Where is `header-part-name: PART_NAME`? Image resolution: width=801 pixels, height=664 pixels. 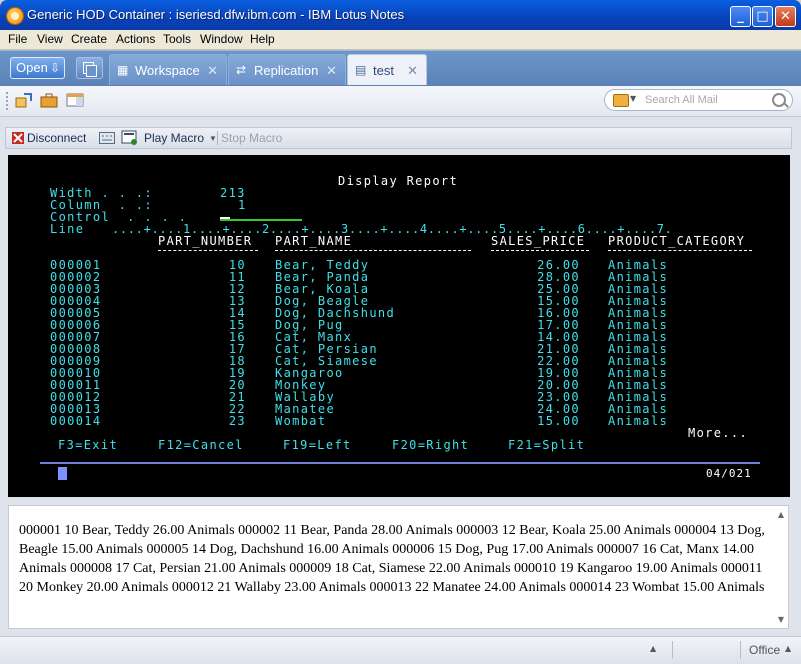
header-part-name: PART_NAME is located at coordinates (314, 241).